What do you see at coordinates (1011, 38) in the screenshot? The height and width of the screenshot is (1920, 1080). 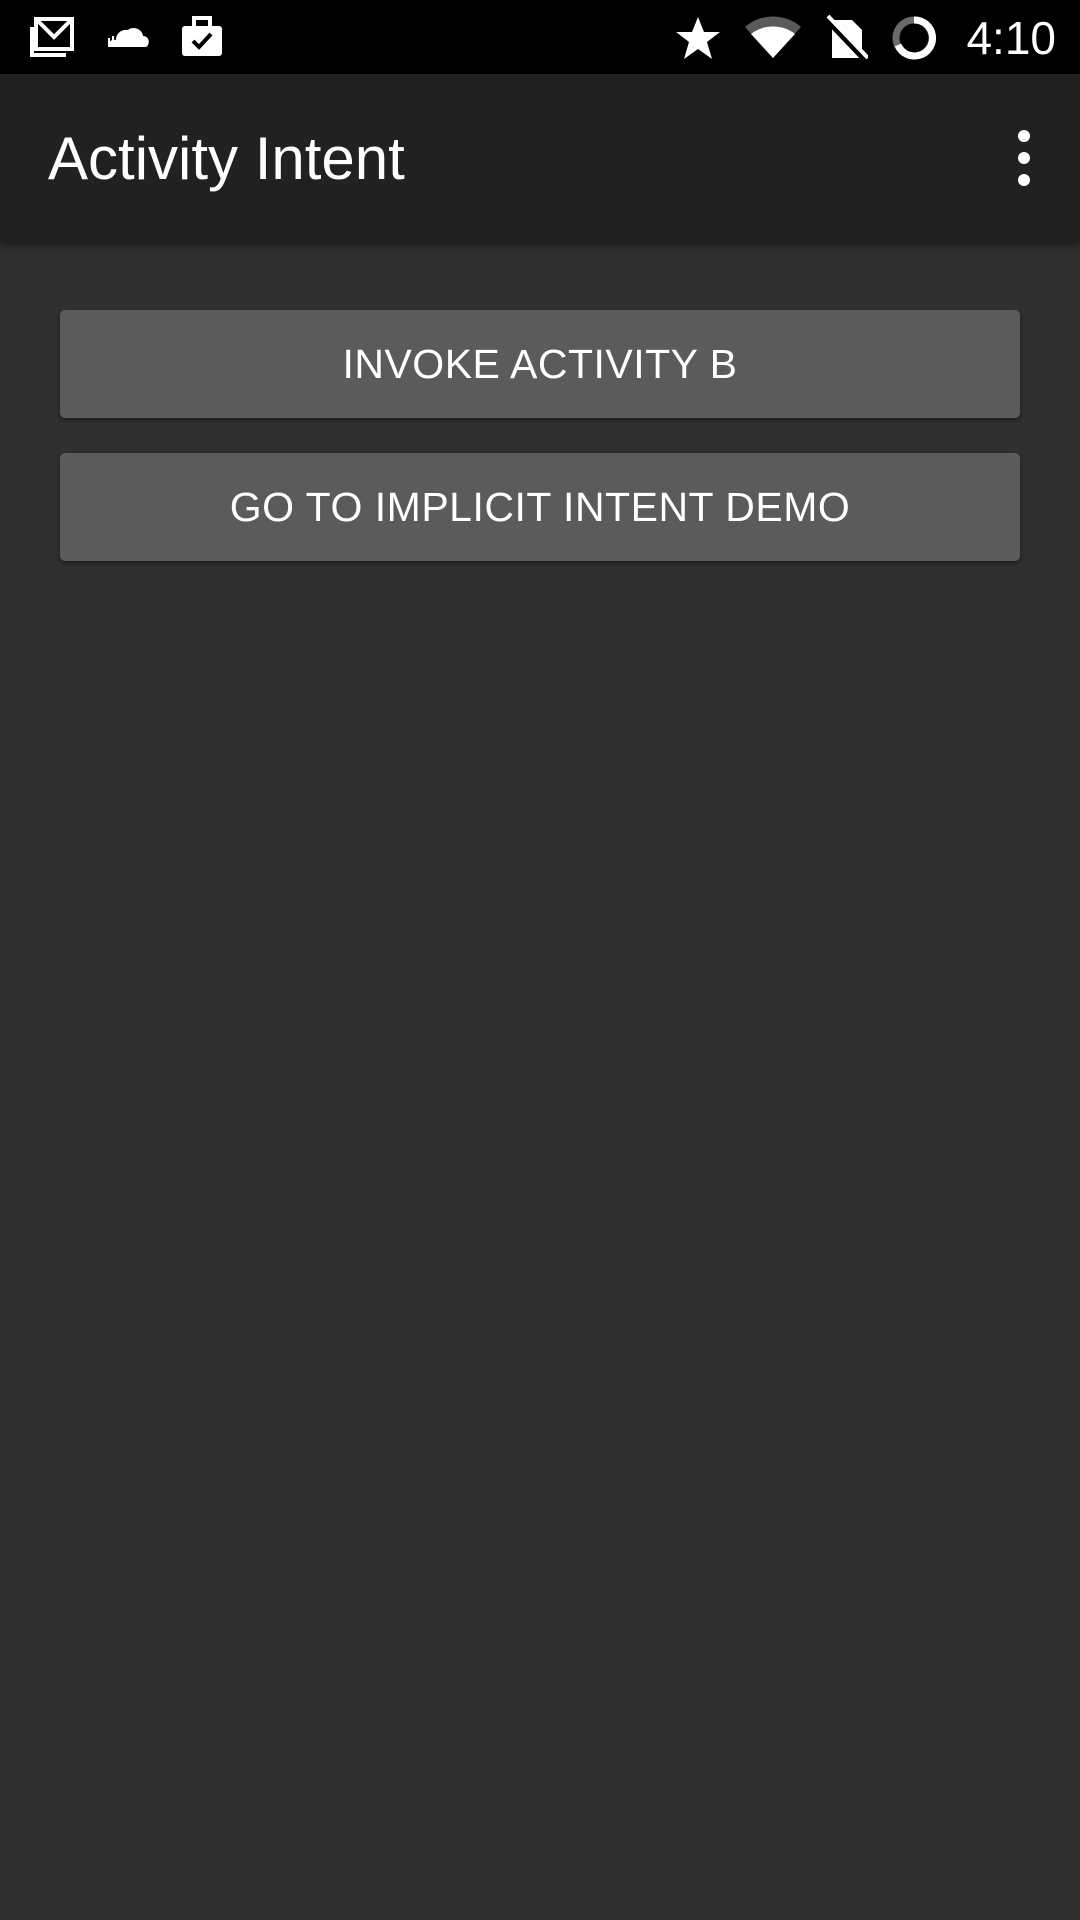 I see `status-time: 4:10` at bounding box center [1011, 38].